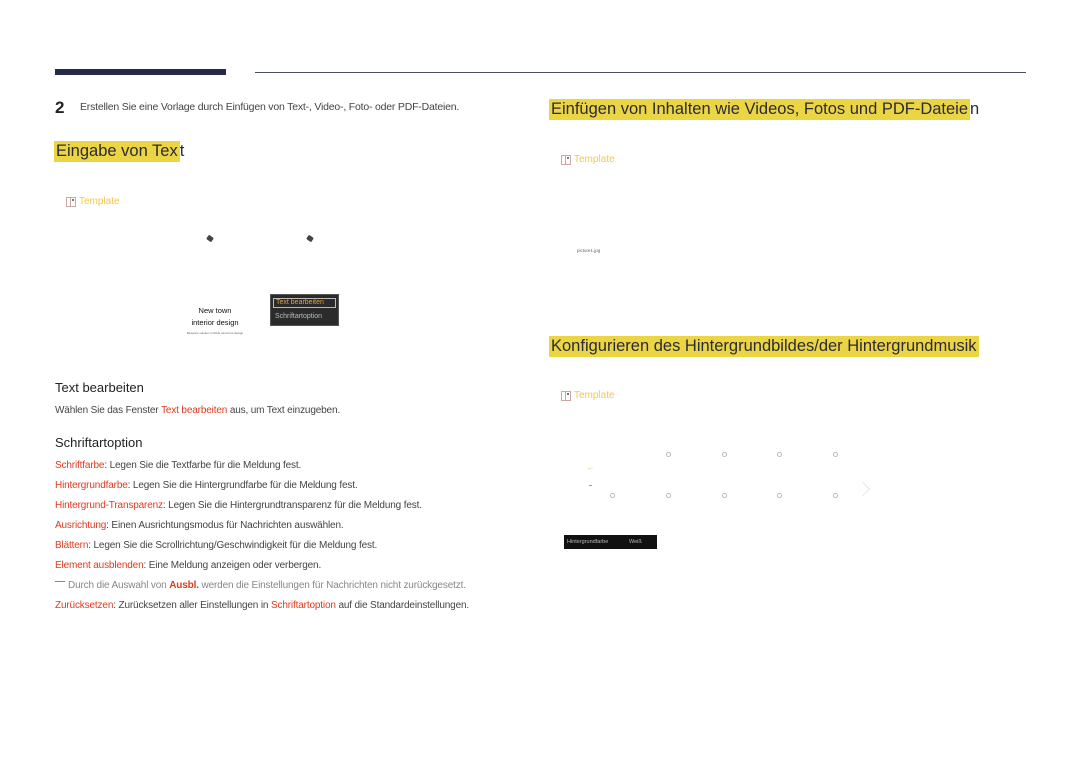  I want to click on option-desc: : Eine Meldung anzeigen oder verbergen., so click(232, 565).